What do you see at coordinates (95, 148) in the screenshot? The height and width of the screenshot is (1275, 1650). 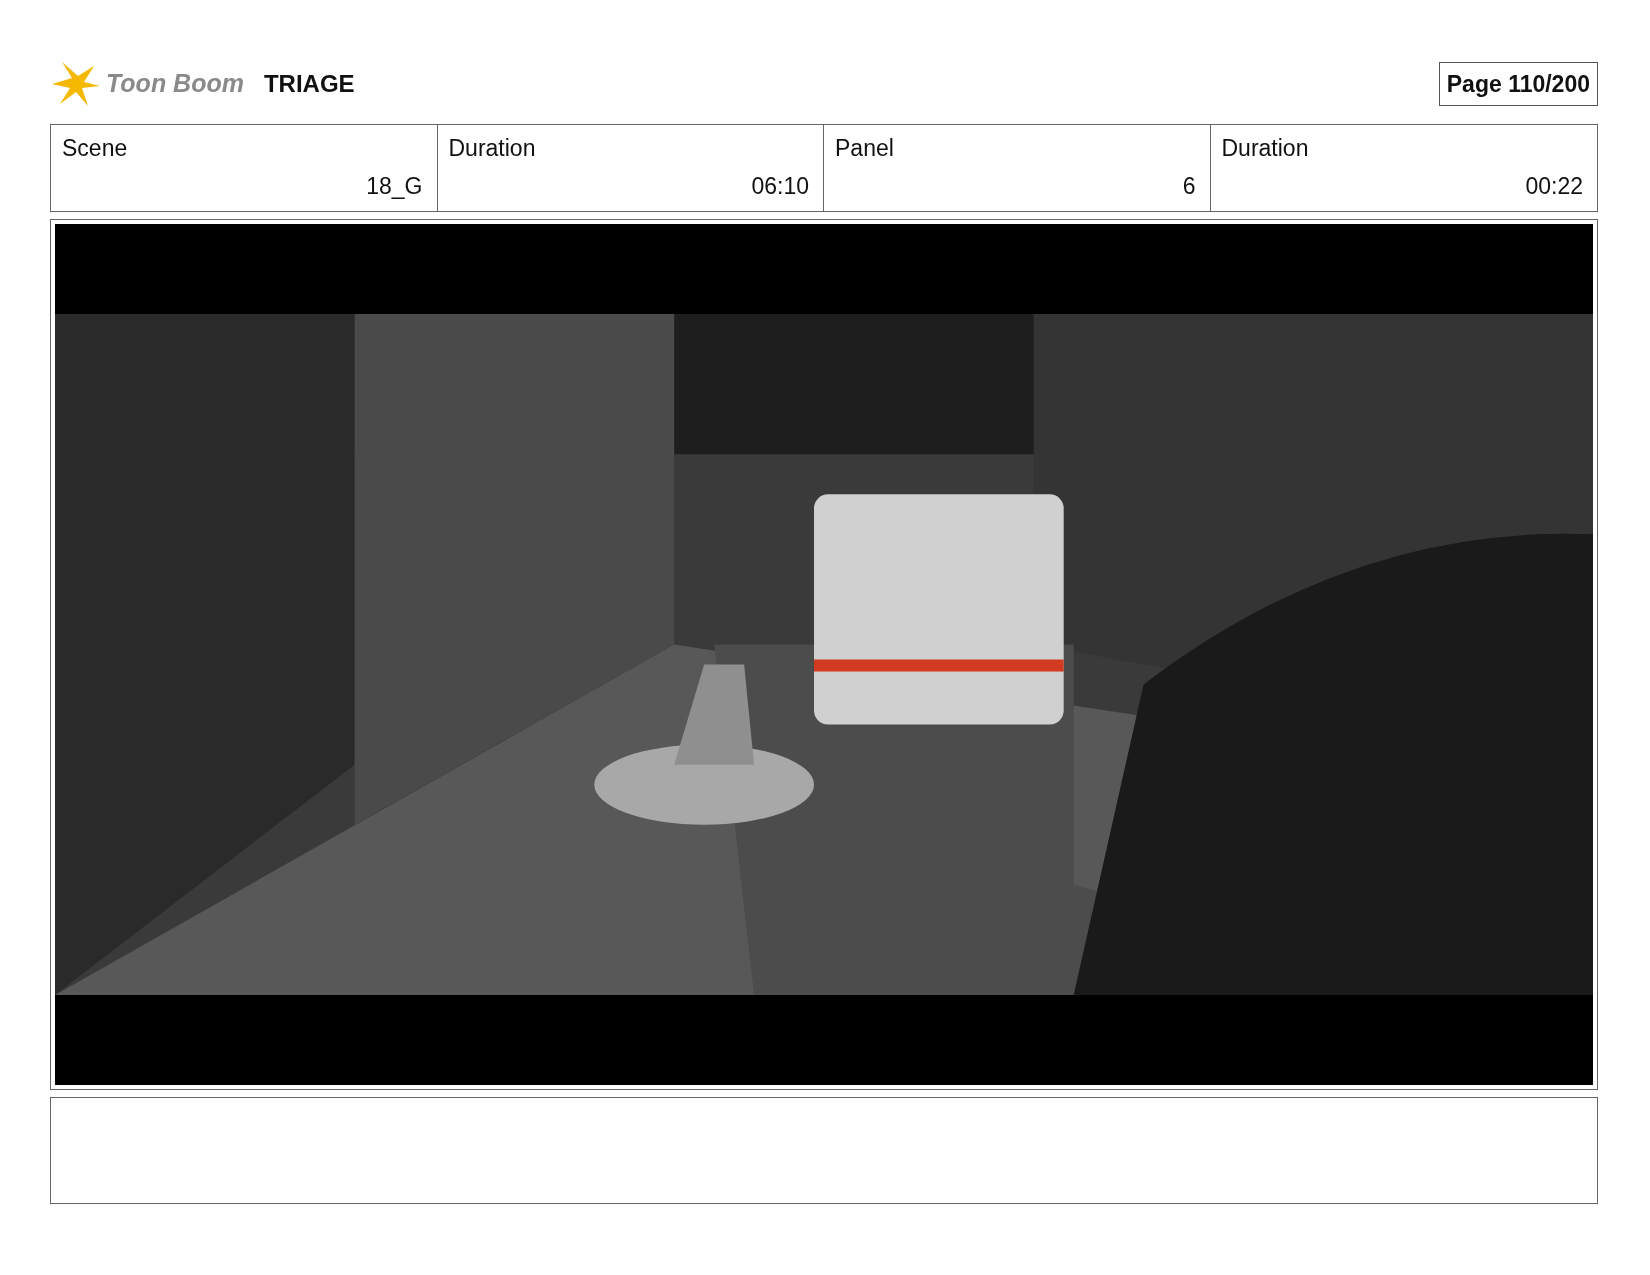 I see `field-label: Scene` at bounding box center [95, 148].